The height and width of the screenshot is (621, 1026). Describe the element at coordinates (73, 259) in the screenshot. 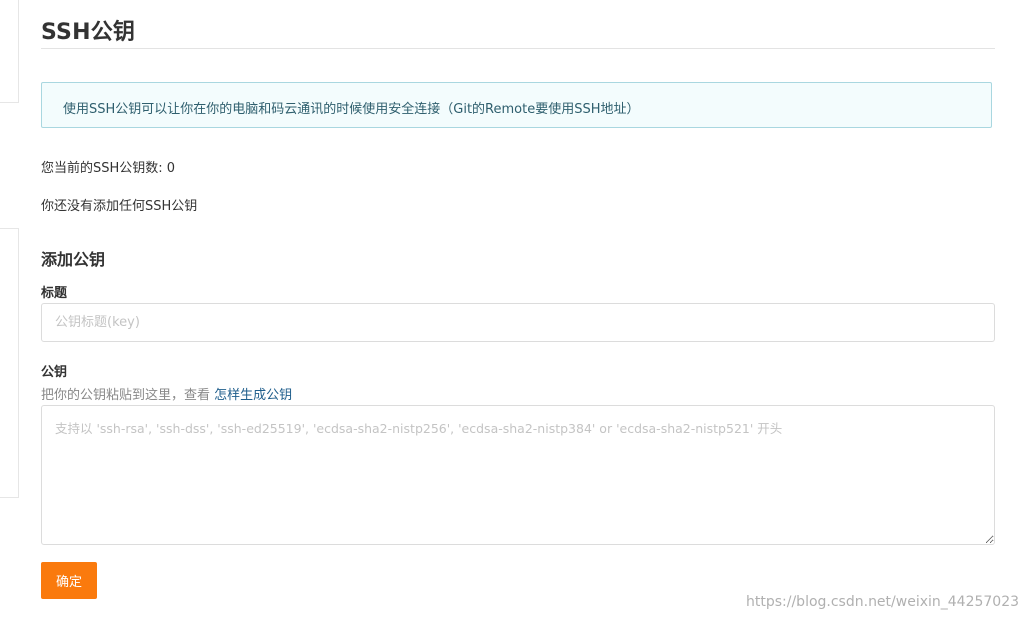

I see `add-key-heading: 添加公钥` at that location.